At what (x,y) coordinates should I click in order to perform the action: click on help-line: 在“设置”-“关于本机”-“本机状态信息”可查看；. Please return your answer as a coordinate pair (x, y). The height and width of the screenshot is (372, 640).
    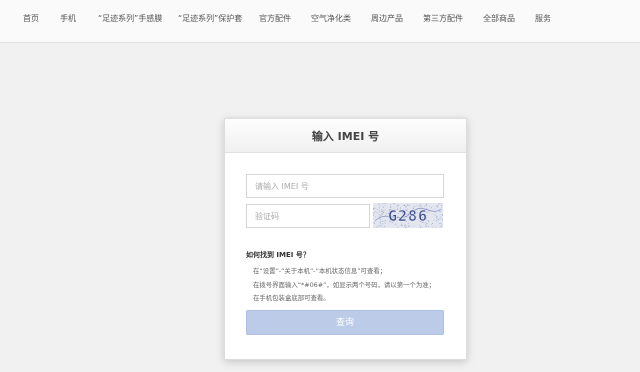
    Looking at the image, I should click on (320, 271).